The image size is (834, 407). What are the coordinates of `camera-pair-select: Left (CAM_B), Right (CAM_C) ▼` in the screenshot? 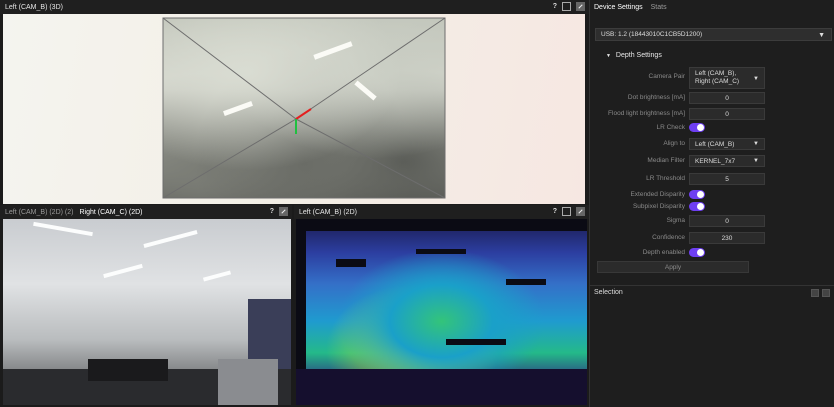 It's located at (727, 78).